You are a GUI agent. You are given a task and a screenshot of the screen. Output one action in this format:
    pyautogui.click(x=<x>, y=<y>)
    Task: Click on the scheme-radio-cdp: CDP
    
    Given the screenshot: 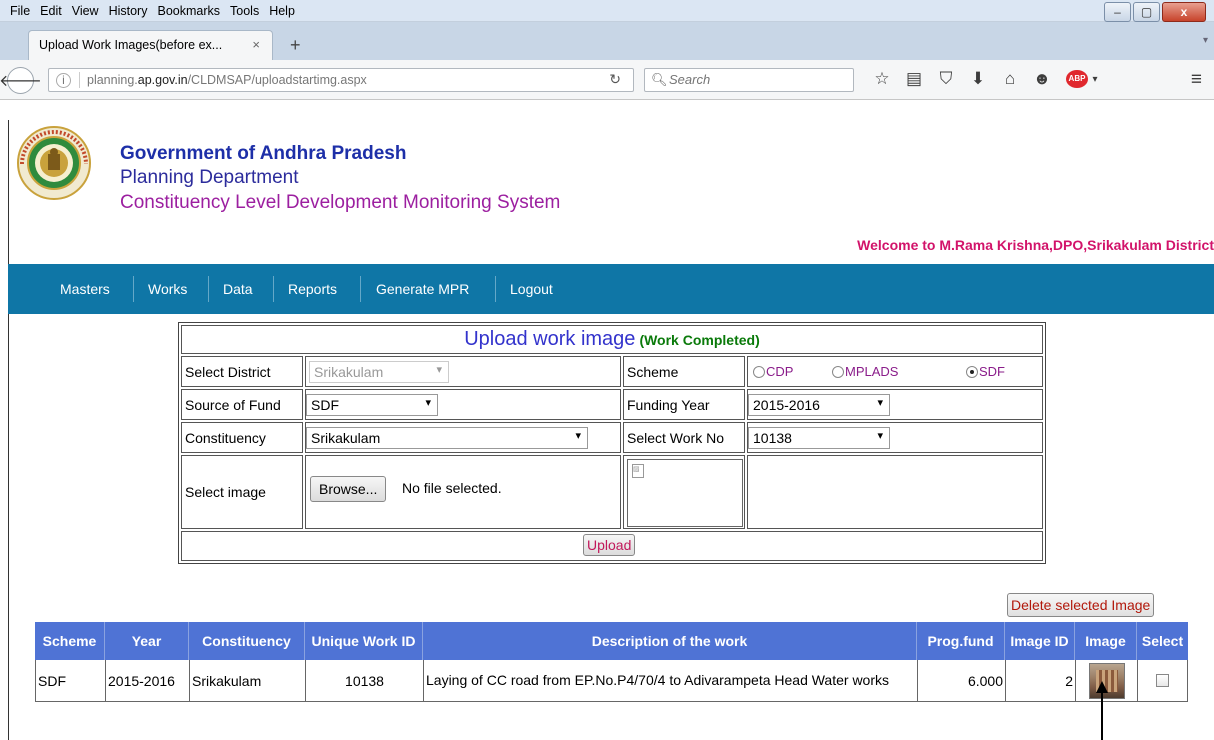 What is the action you would take?
    pyautogui.click(x=773, y=371)
    